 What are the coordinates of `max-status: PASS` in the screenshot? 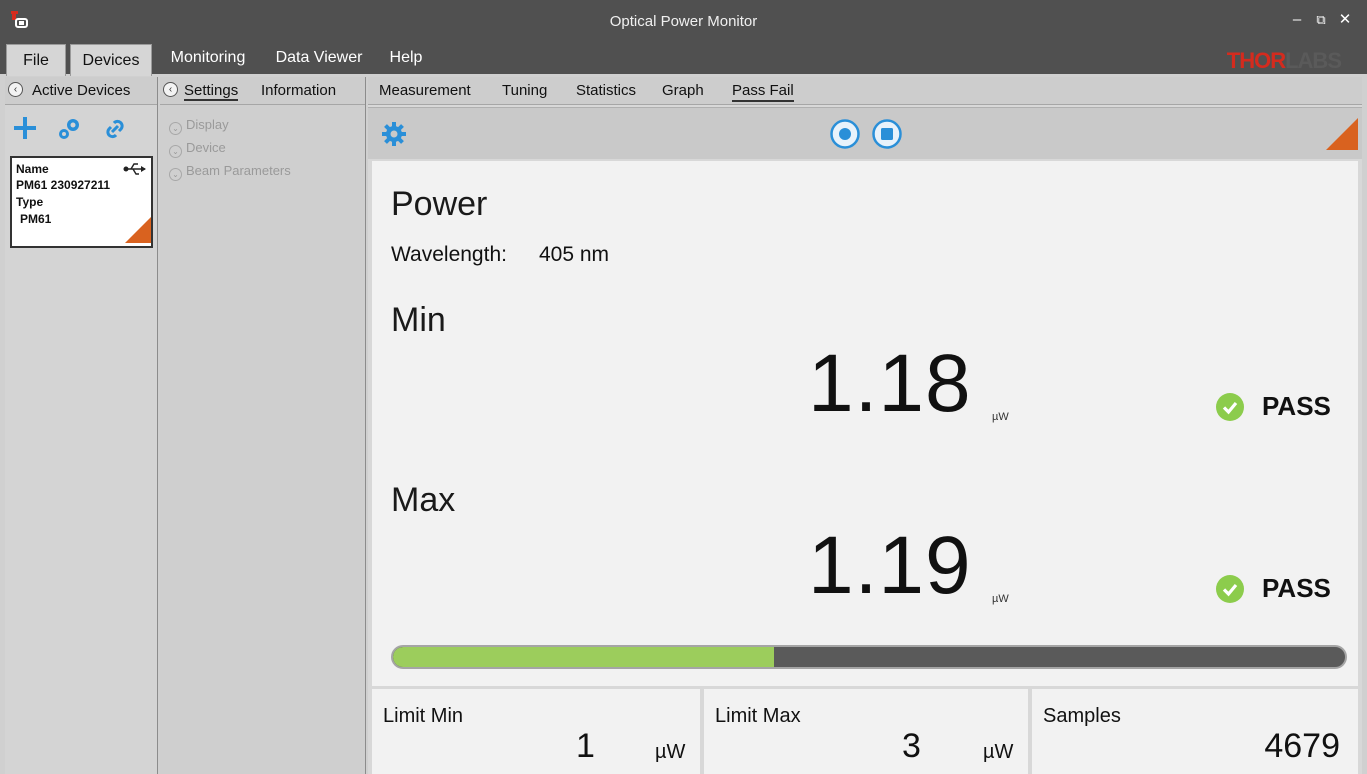 It's located at (1296, 588).